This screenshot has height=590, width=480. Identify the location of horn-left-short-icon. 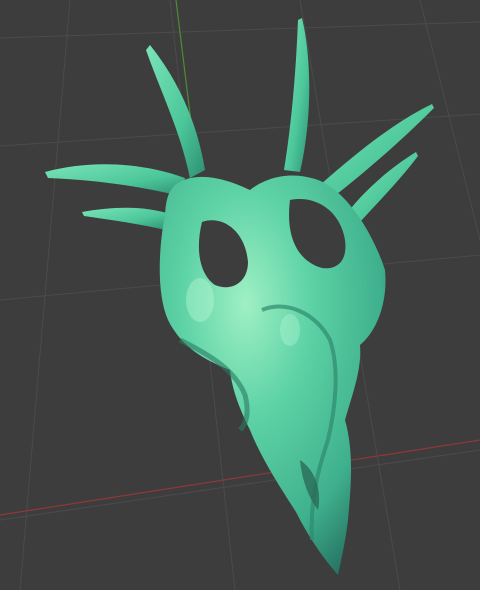
(126, 218).